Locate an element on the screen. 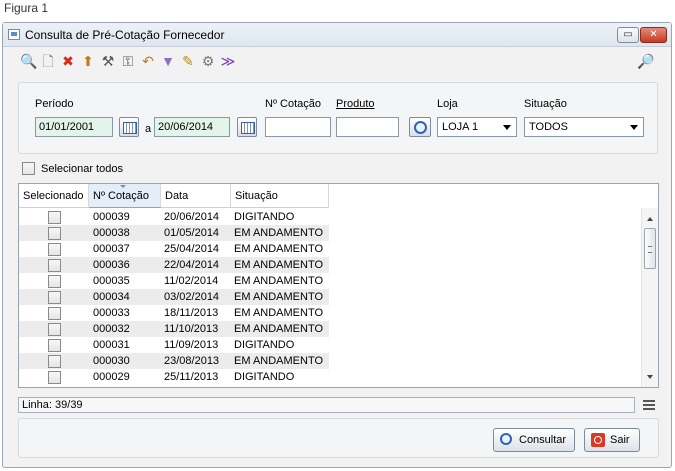 This screenshot has width=675, height=471. table-row: 000031 11/09/2013 DIGITANDO is located at coordinates (174, 345).